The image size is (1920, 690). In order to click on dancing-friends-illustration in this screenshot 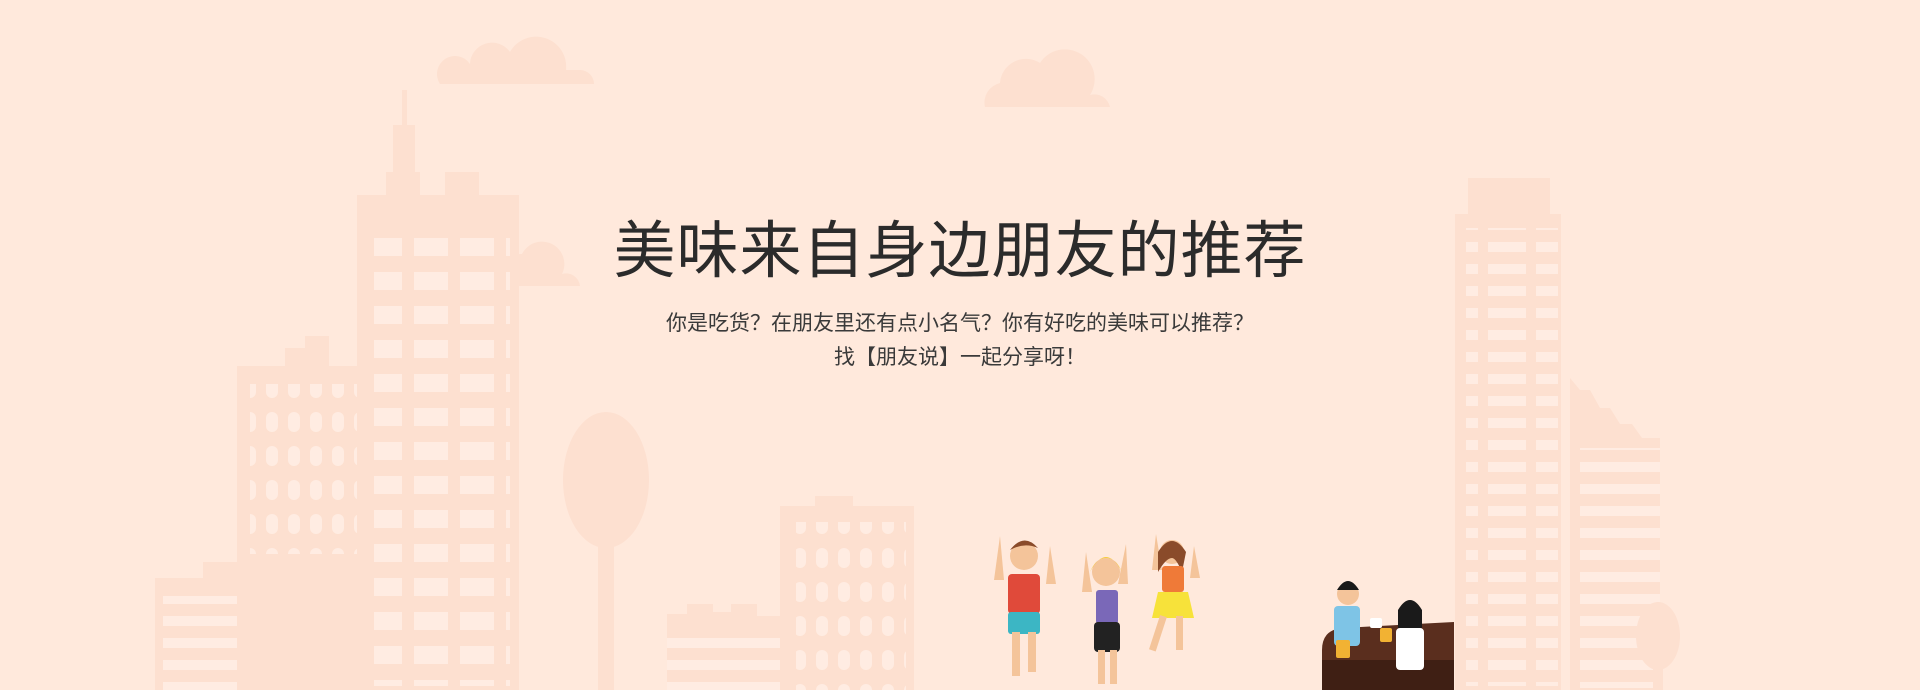, I will do `click(1097, 609)`.